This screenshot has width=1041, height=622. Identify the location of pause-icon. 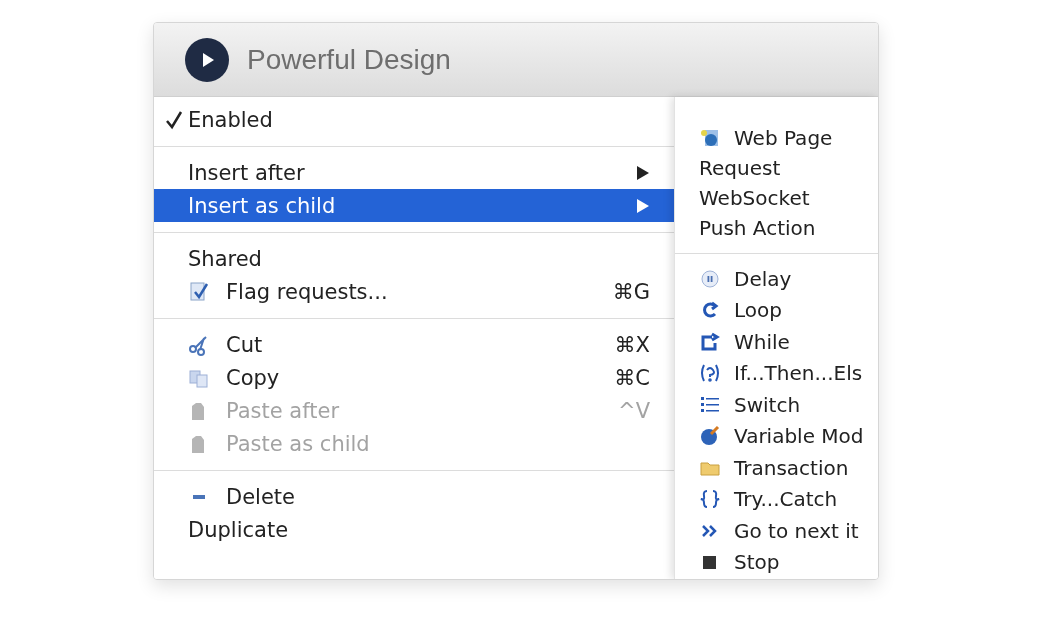
(710, 278).